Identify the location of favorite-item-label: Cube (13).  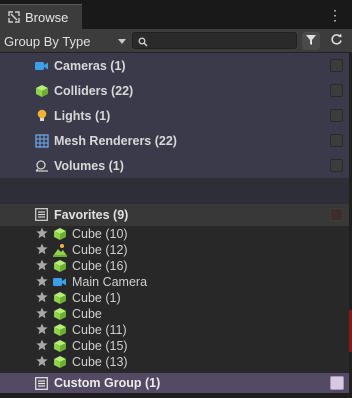
(100, 362).